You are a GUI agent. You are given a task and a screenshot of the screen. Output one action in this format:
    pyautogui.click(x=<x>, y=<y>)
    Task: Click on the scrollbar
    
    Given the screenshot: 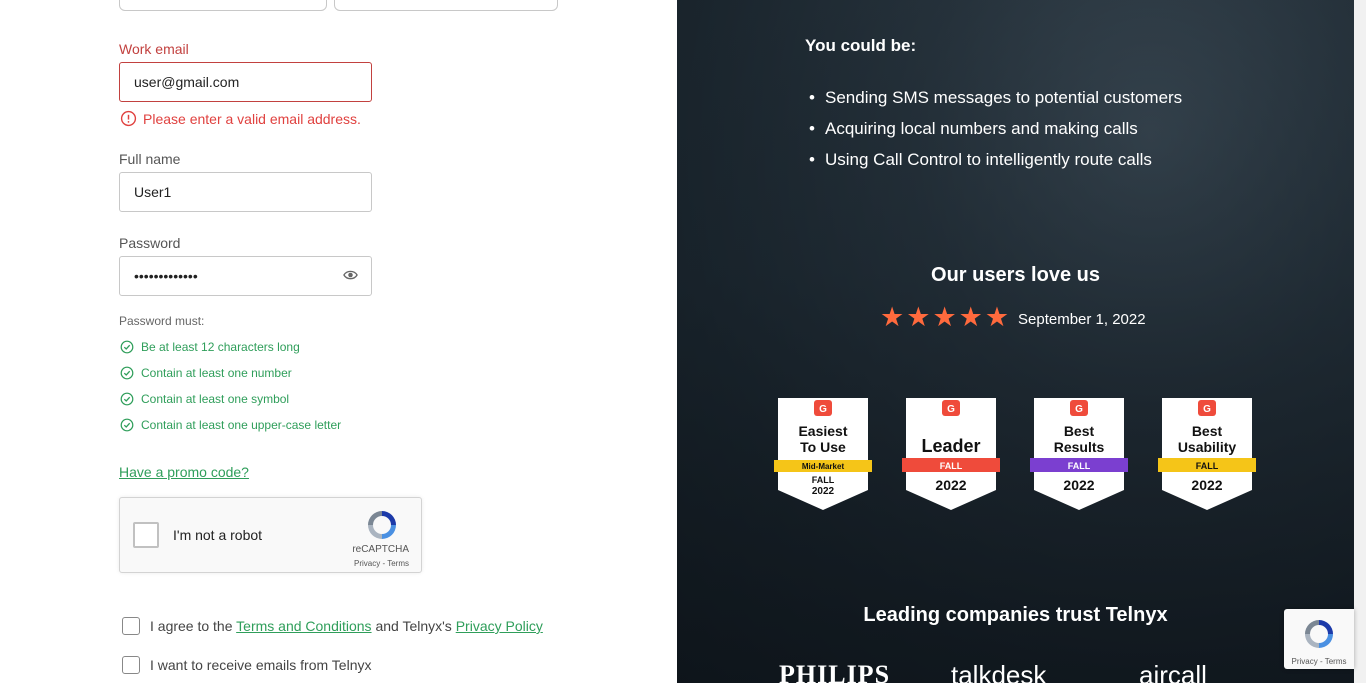 What is the action you would take?
    pyautogui.click(x=1360, y=341)
    